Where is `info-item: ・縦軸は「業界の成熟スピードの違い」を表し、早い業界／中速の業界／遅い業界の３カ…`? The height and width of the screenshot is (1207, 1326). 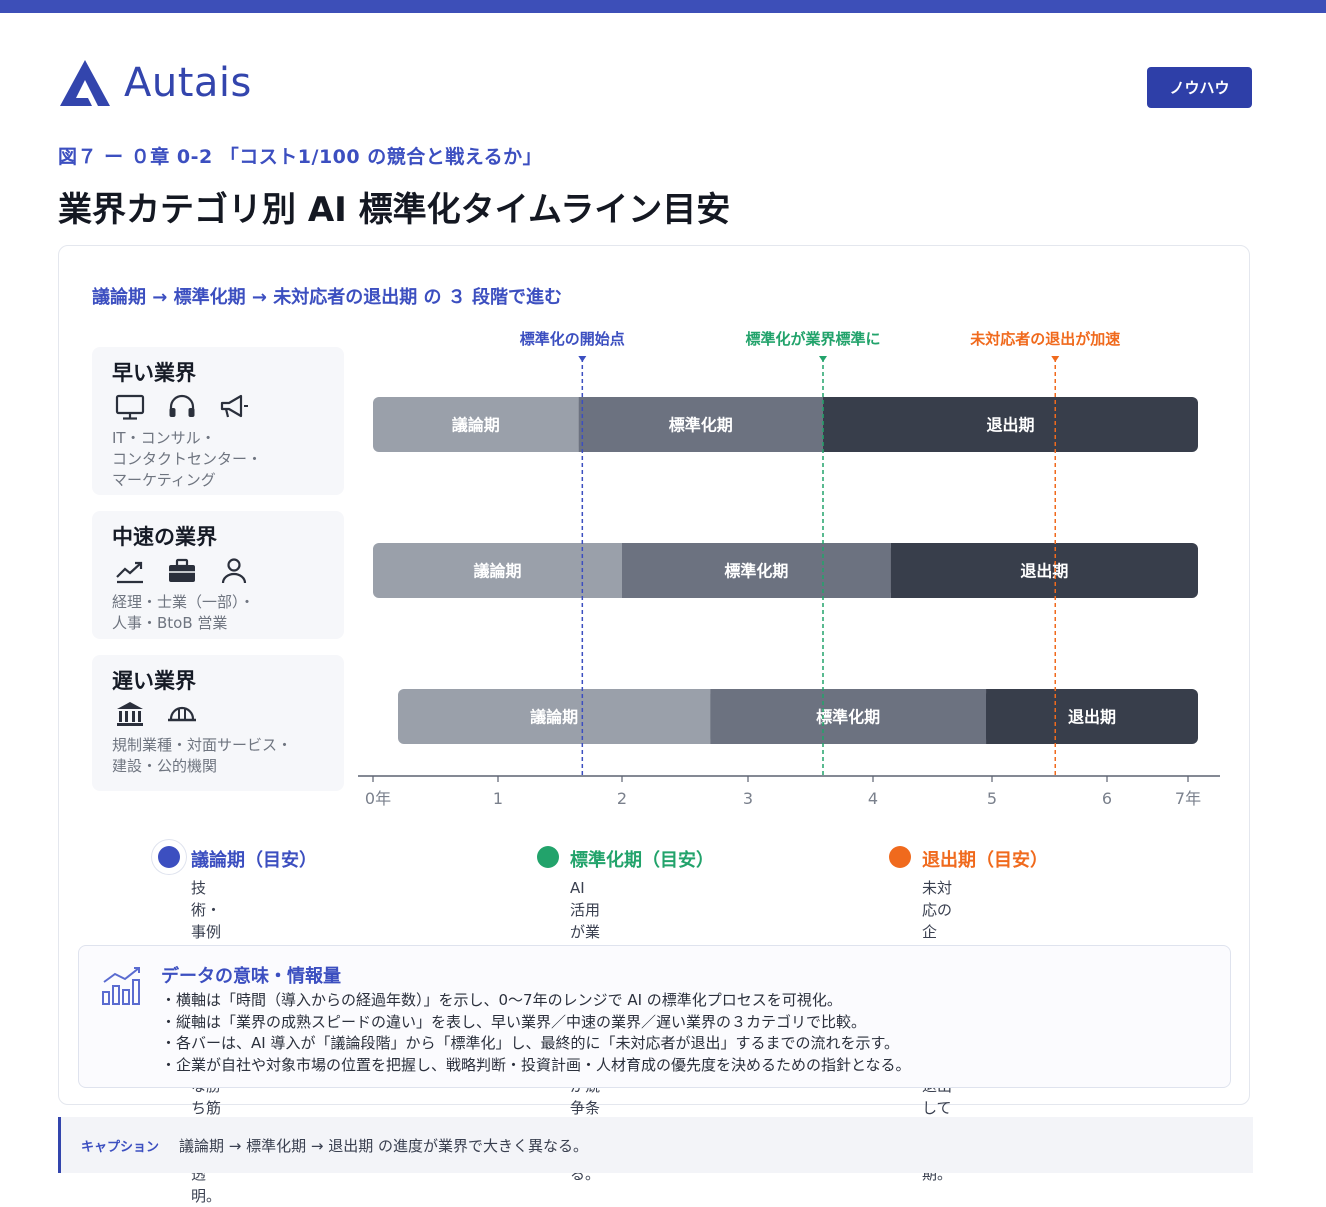
info-item: ・縦軸は「業界の成熟スピードの違い」を表し、早い業界／中速の業界／遅い業界の３カ… is located at coordinates (514, 1021).